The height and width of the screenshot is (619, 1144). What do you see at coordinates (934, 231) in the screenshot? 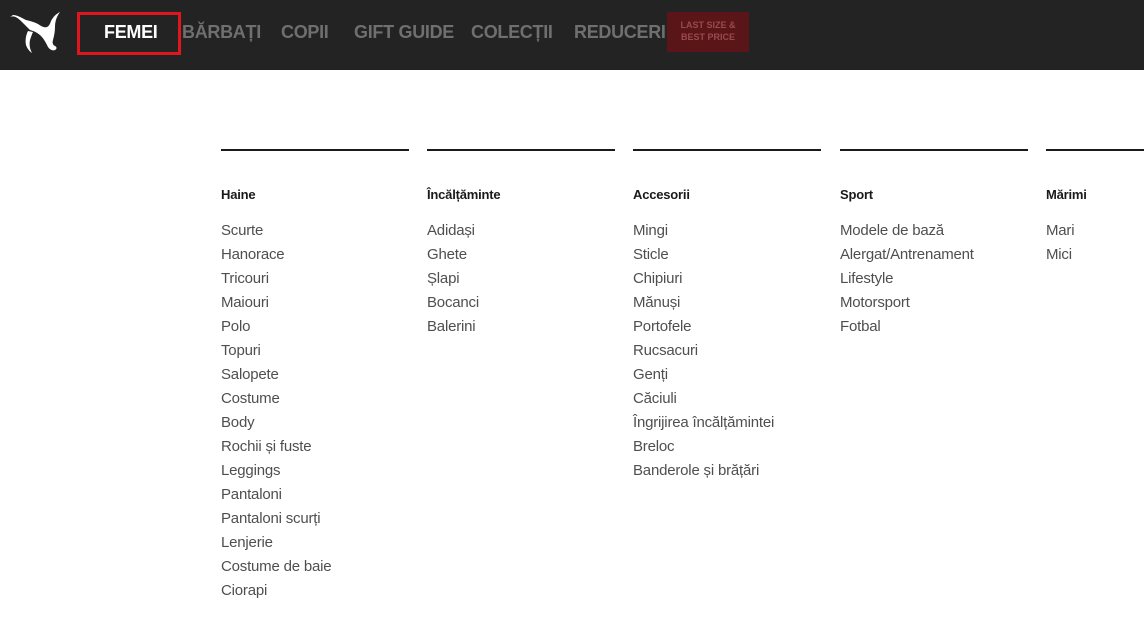
I see `menu-link: Modele de bază` at bounding box center [934, 231].